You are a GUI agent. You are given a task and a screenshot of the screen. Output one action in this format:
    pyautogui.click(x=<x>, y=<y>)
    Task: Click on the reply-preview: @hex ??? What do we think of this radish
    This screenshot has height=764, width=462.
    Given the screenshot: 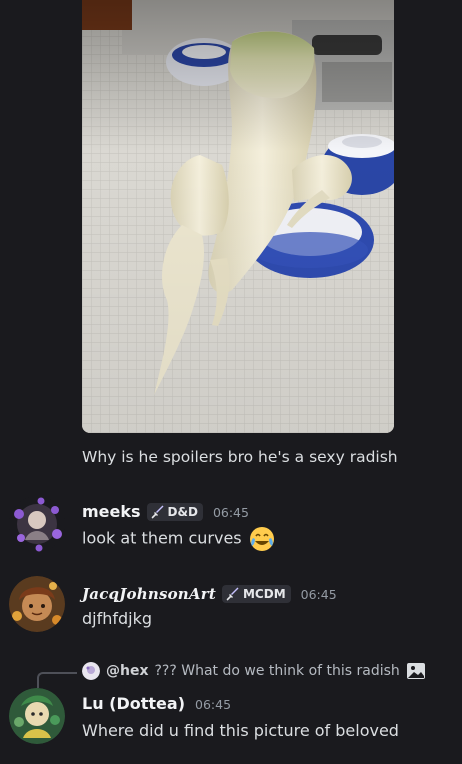 What is the action you would take?
    pyautogui.click(x=254, y=671)
    